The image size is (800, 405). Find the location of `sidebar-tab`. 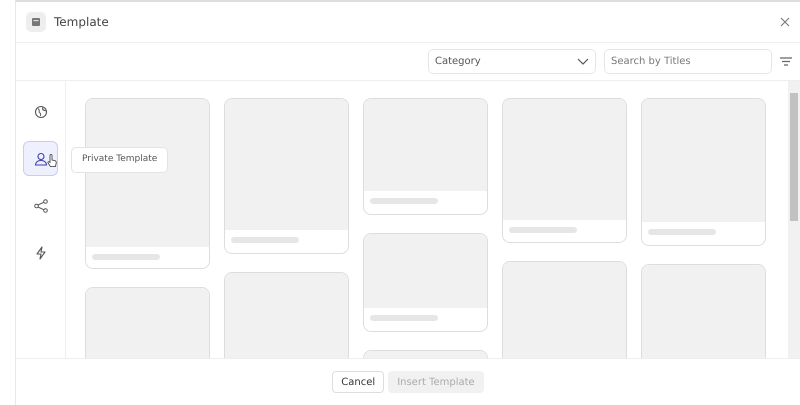

sidebar-tab is located at coordinates (40, 158).